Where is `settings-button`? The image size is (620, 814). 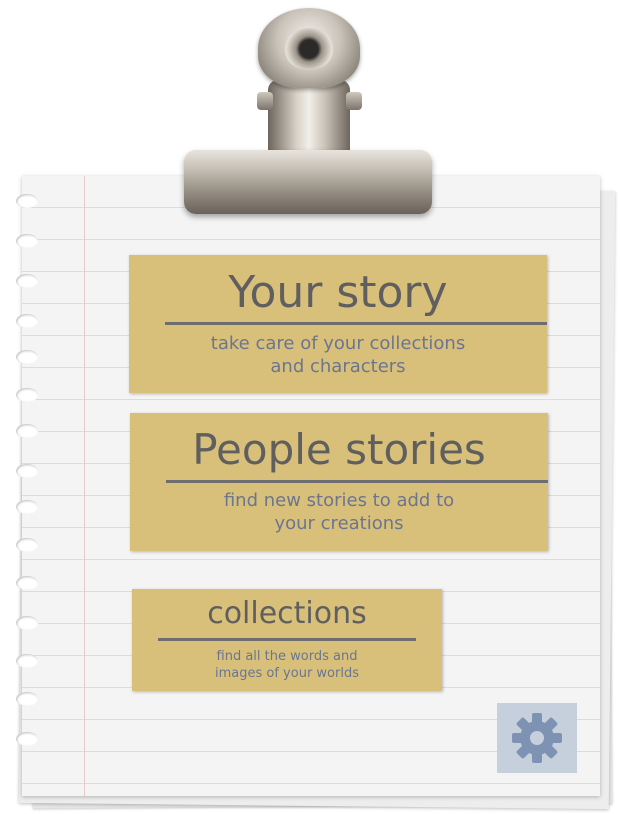 settings-button is located at coordinates (537, 738).